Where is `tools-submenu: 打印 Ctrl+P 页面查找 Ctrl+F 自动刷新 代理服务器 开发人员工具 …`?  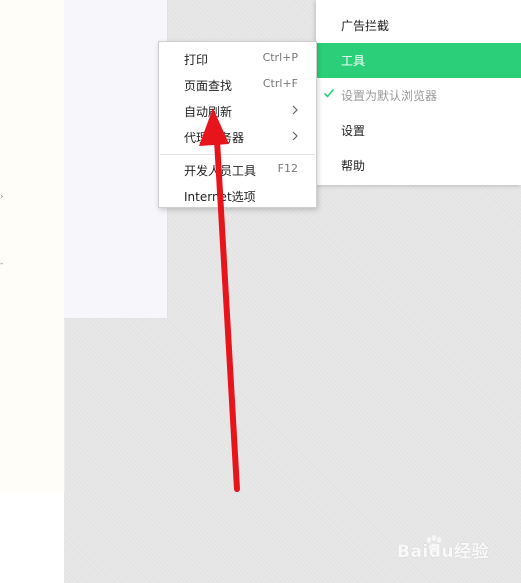
tools-submenu: 打印 Ctrl+P 页面查找 Ctrl+F 自动刷新 代理服务器 开发人员工具 … is located at coordinates (237, 124).